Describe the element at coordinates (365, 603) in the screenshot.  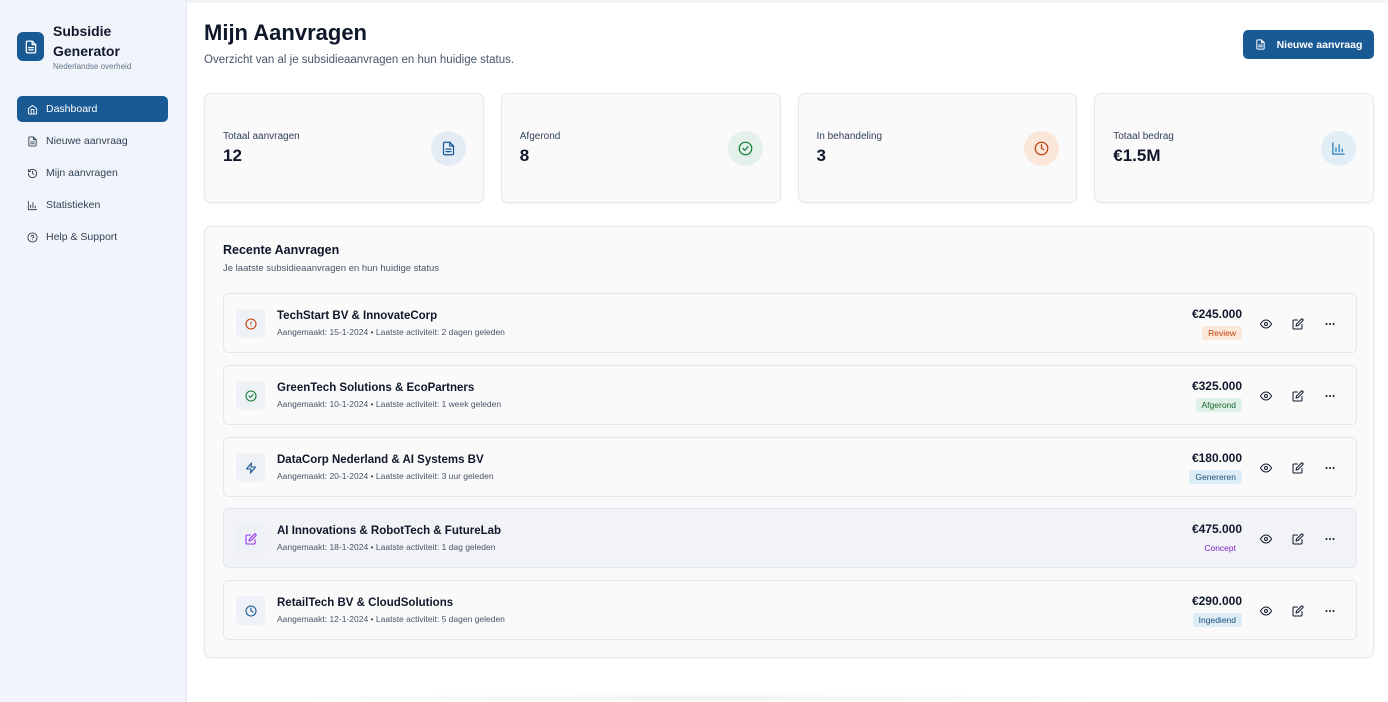
I see `application-name: RetailTech BV & CloudSolutions` at that location.